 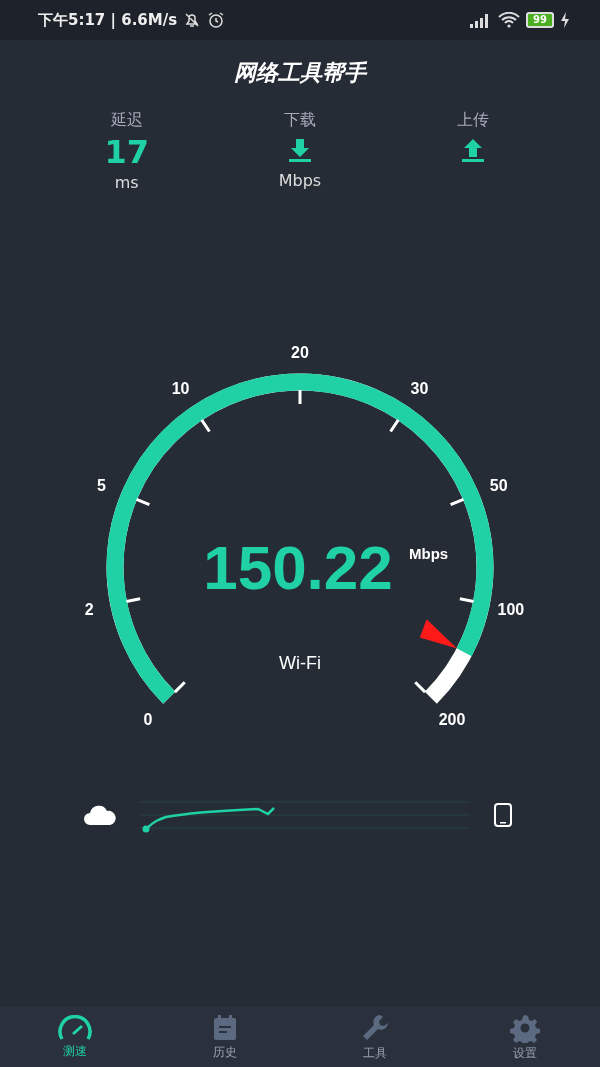 What do you see at coordinates (216, 20) in the screenshot?
I see `alarm-icon` at bounding box center [216, 20].